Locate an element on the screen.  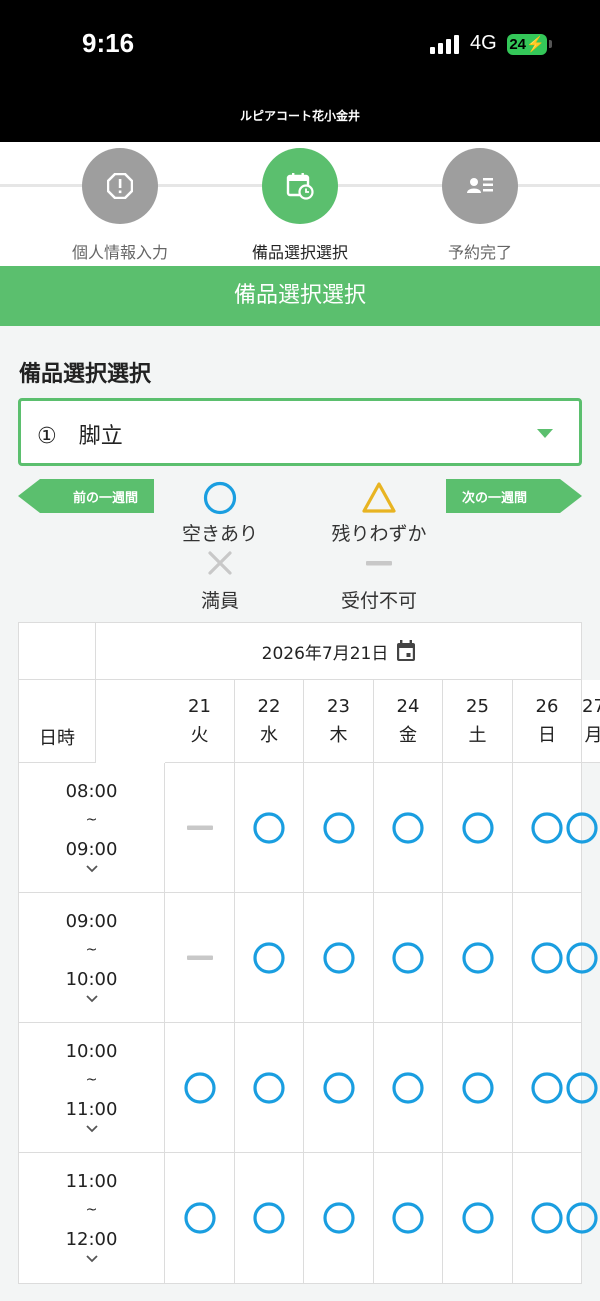
day-header: 22 水 is located at coordinates (269, 721).